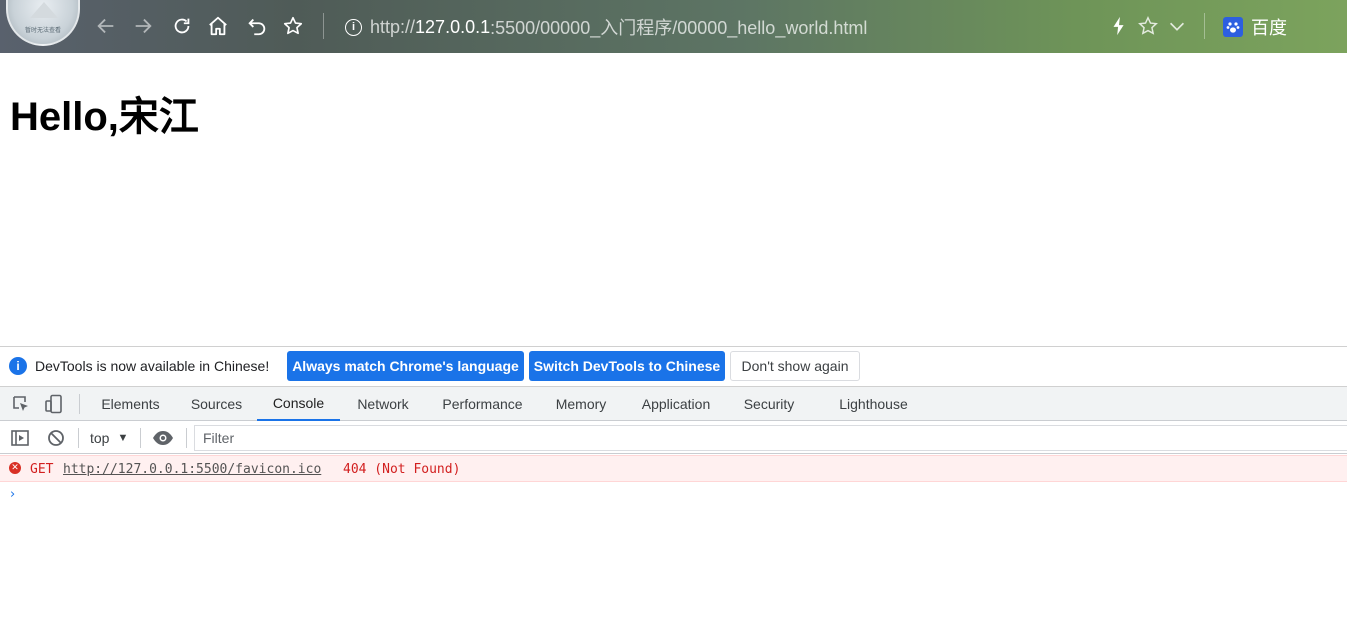 This screenshot has height=636, width=1347. What do you see at coordinates (405, 366) in the screenshot?
I see `always-match-language-button: Always match Chrome's language` at bounding box center [405, 366].